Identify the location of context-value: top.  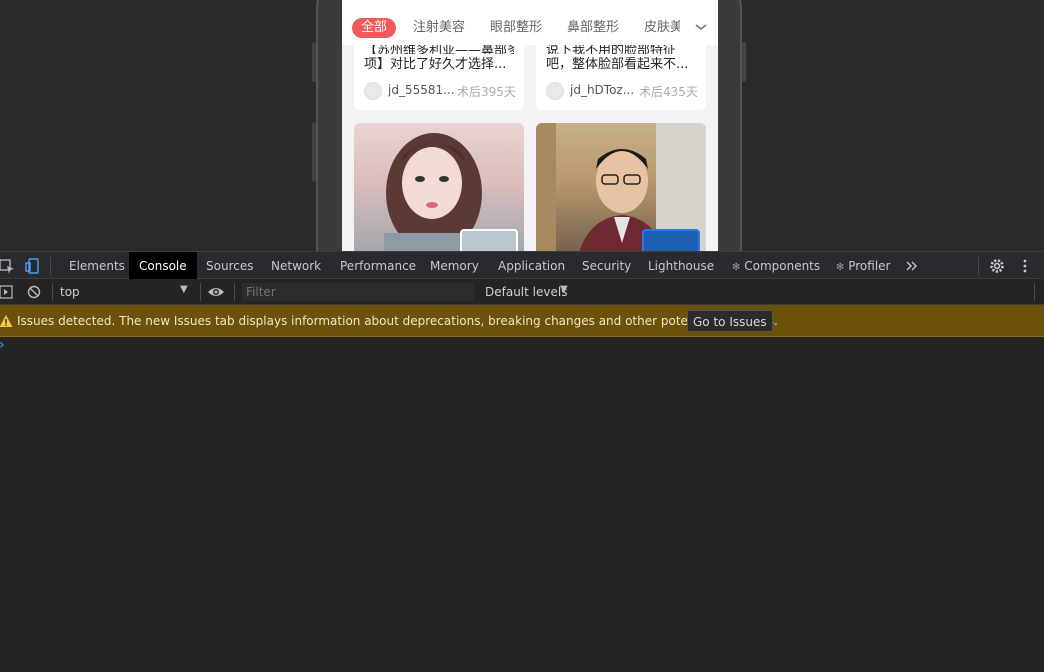
(70, 292).